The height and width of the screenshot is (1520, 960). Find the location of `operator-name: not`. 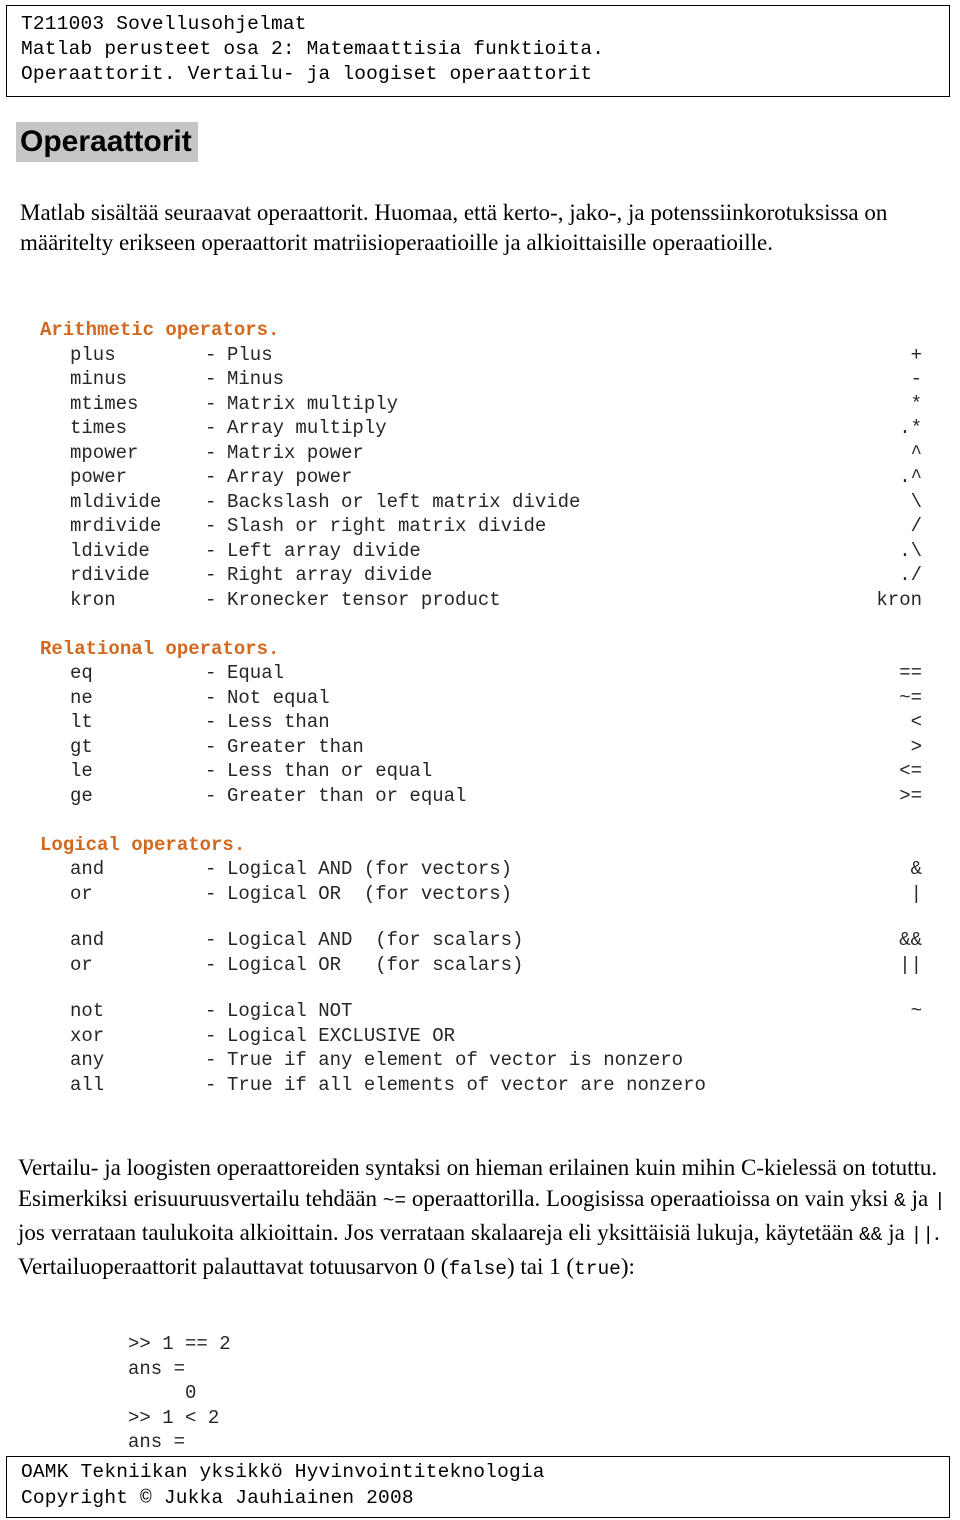

operator-name: not is located at coordinates (87, 1011).